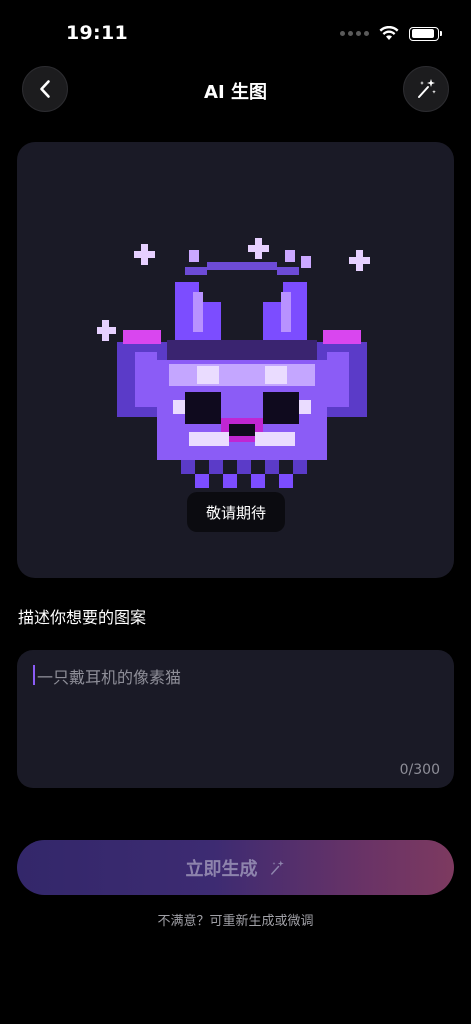 Image resolution: width=471 pixels, height=1024 pixels. Describe the element at coordinates (235, 719) in the screenshot. I see `prompt-input: 一只戴耳机的像素猫 0/300` at that location.